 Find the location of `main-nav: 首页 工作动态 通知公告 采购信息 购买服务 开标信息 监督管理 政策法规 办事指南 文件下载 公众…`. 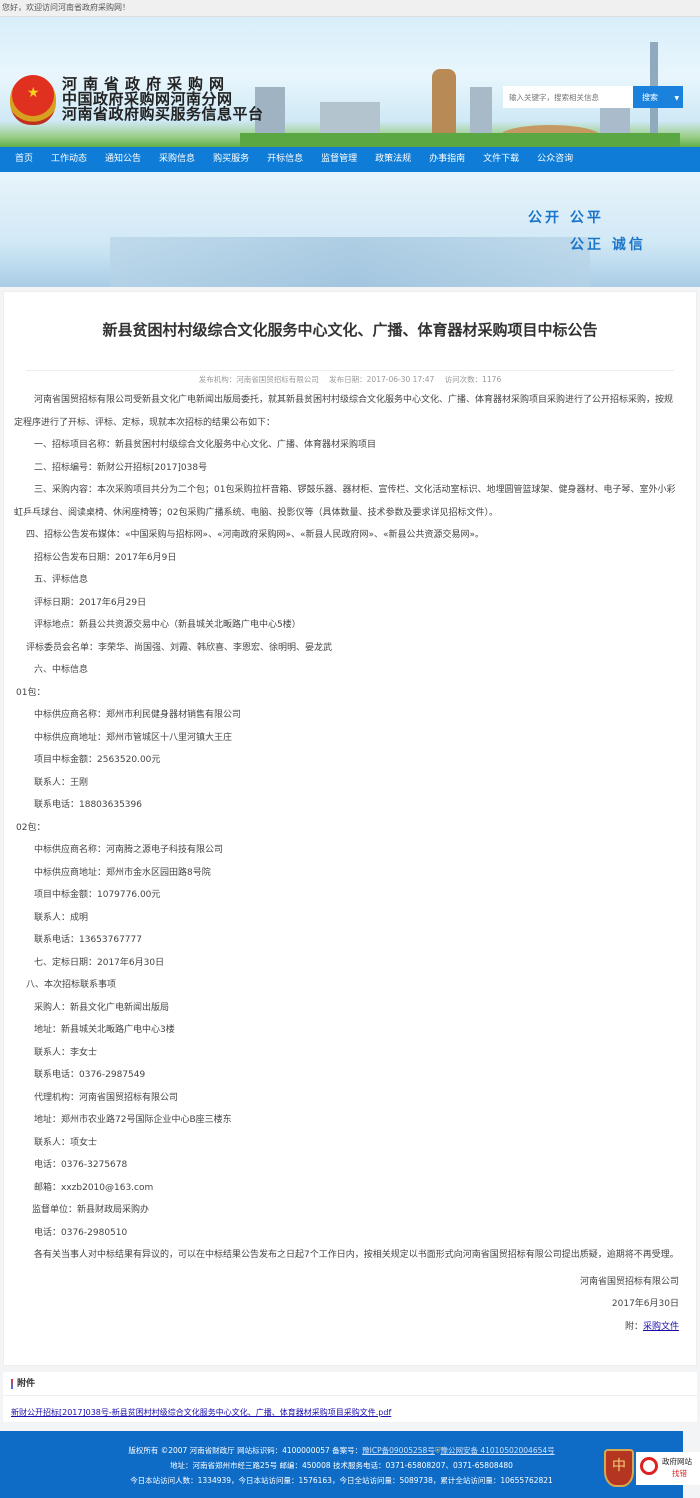

main-nav: 首页 工作动态 通知公告 采购信息 购买服务 开标信息 监督管理 政策法规 办事指南 文件下载 公众… is located at coordinates (350, 159).